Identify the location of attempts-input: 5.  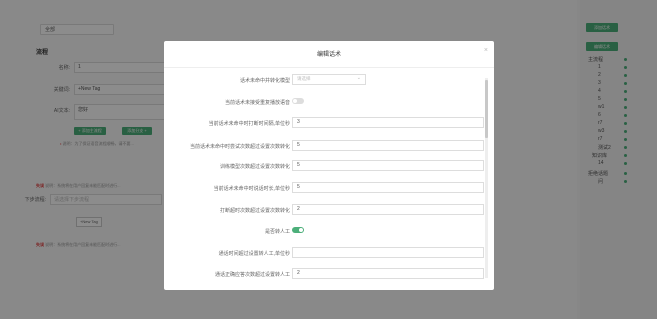
(388, 145).